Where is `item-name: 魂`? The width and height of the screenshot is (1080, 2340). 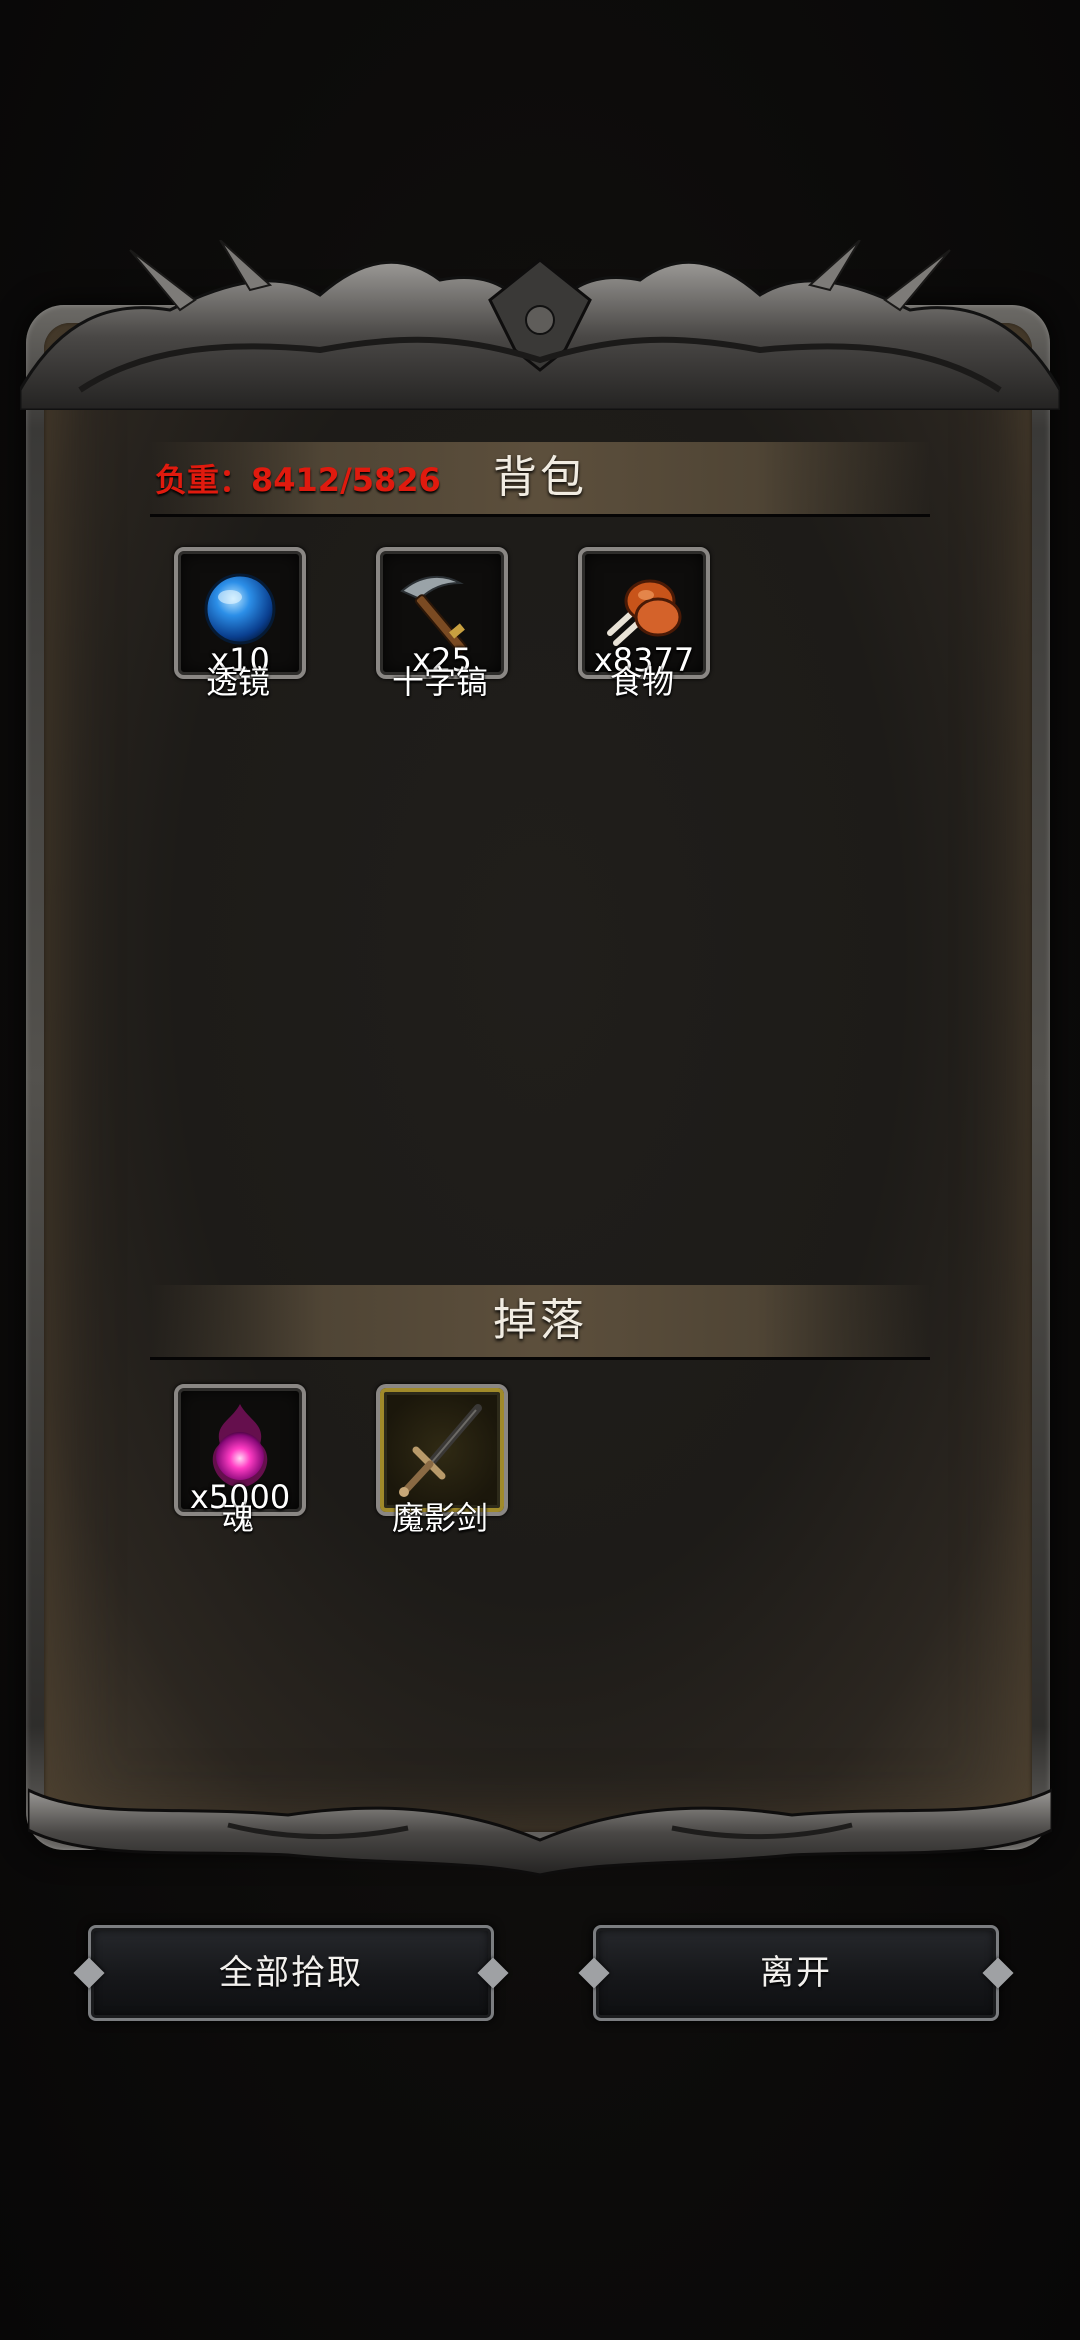
item-name: 魂 is located at coordinates (237, 1518).